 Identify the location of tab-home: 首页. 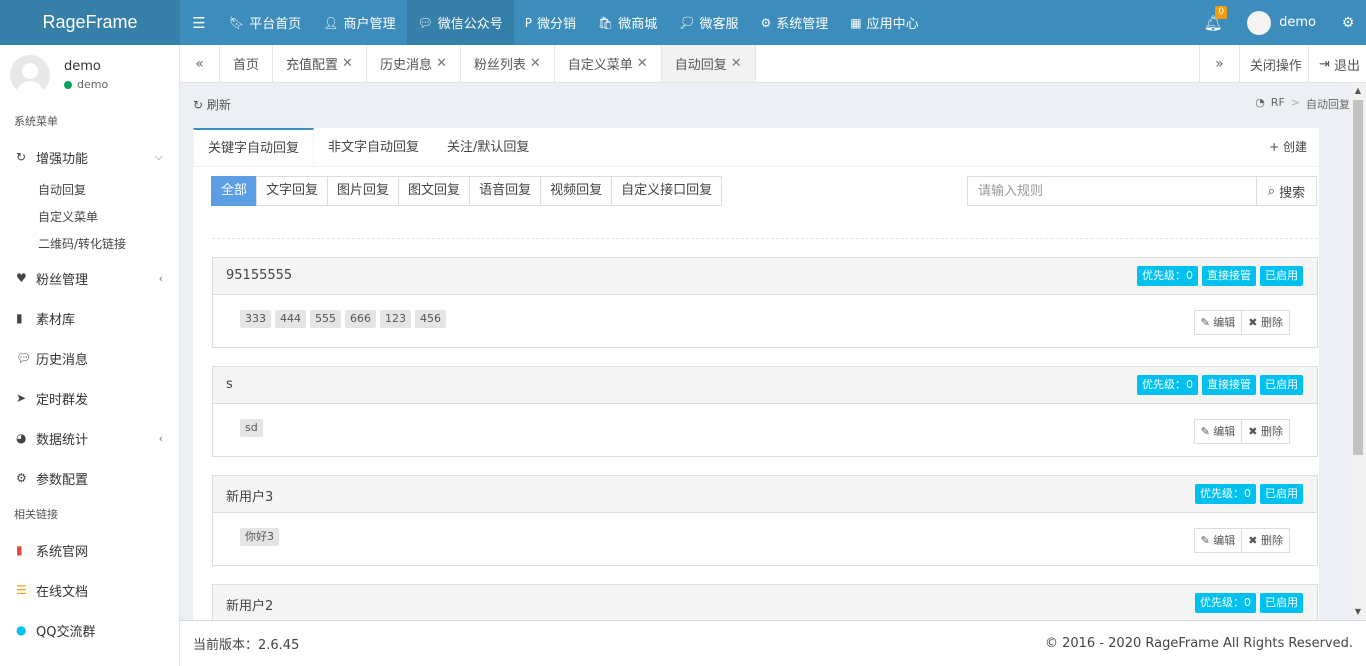
(247, 63).